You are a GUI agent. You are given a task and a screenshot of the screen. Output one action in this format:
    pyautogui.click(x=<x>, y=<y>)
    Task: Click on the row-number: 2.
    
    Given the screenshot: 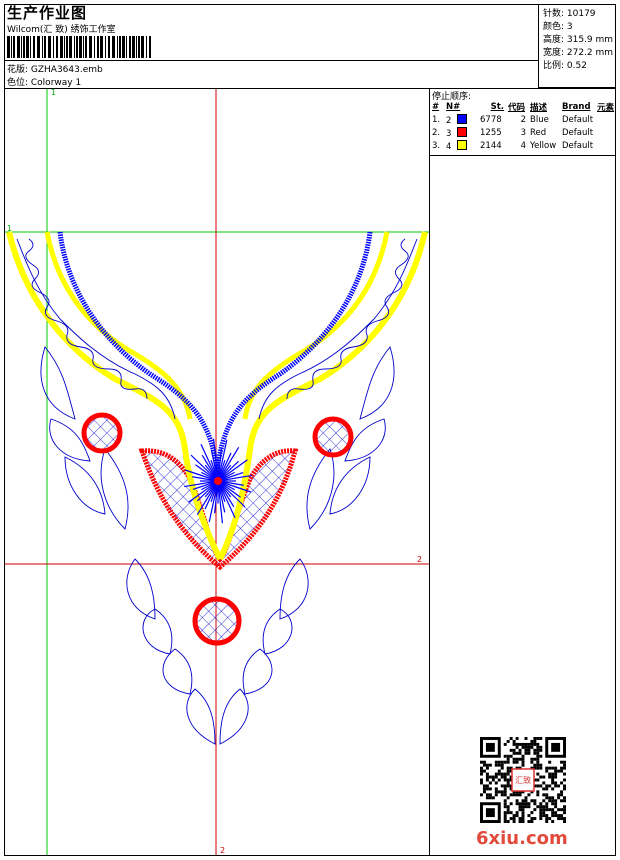 What is the action you would take?
    pyautogui.click(x=436, y=132)
    